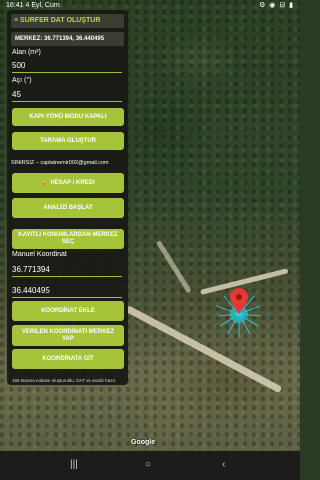 This screenshot has height=480, width=320. What do you see at coordinates (42, 5) in the screenshot?
I see `date: 4 Eyl, Cum` at bounding box center [42, 5].